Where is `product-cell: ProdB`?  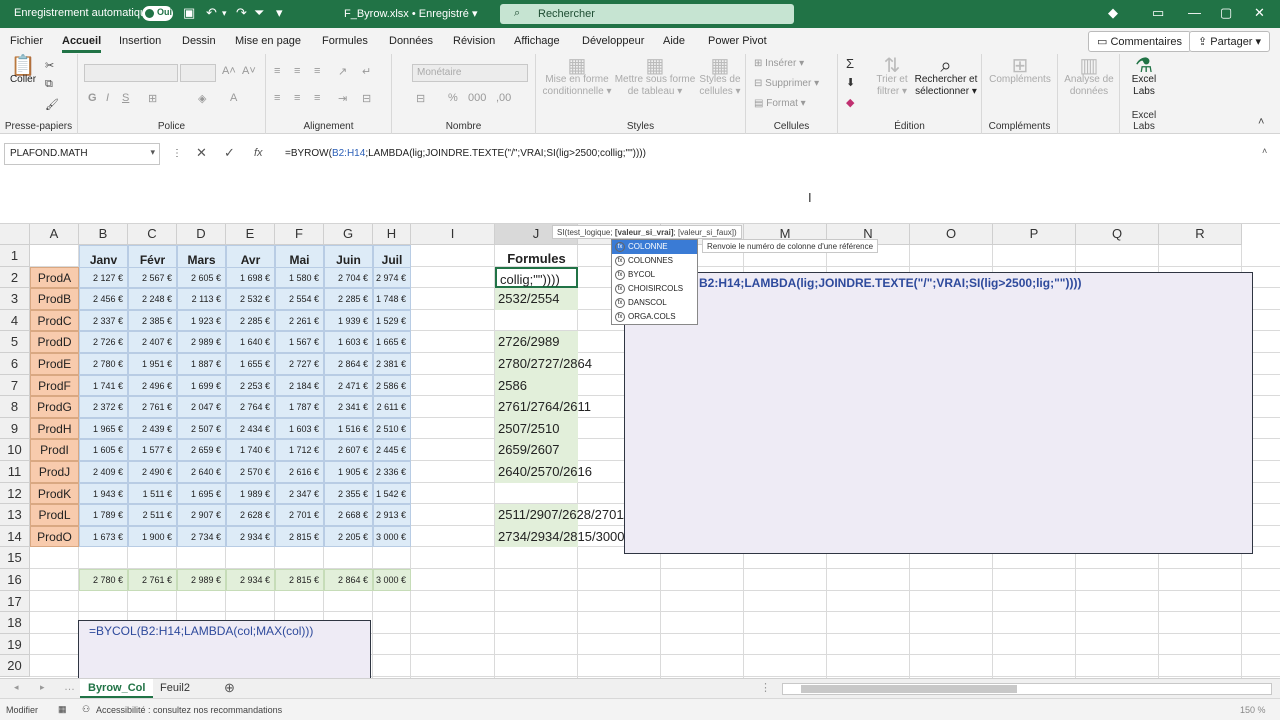
product-cell: ProdB is located at coordinates (54, 299).